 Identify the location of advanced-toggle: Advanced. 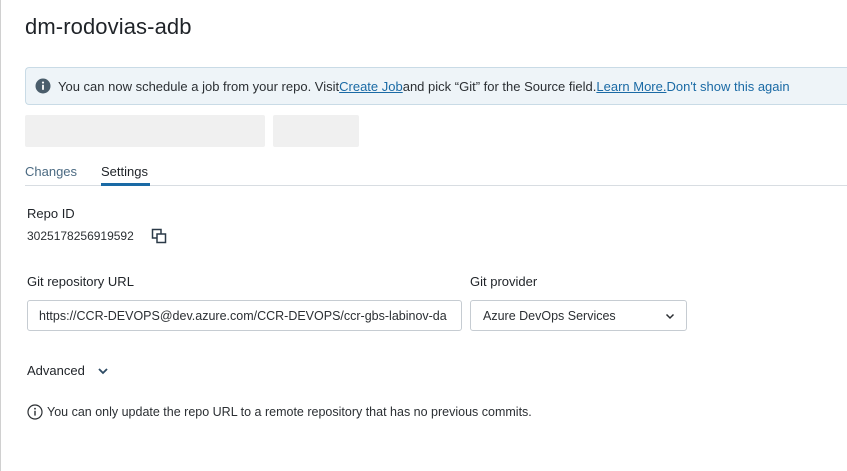
(68, 370).